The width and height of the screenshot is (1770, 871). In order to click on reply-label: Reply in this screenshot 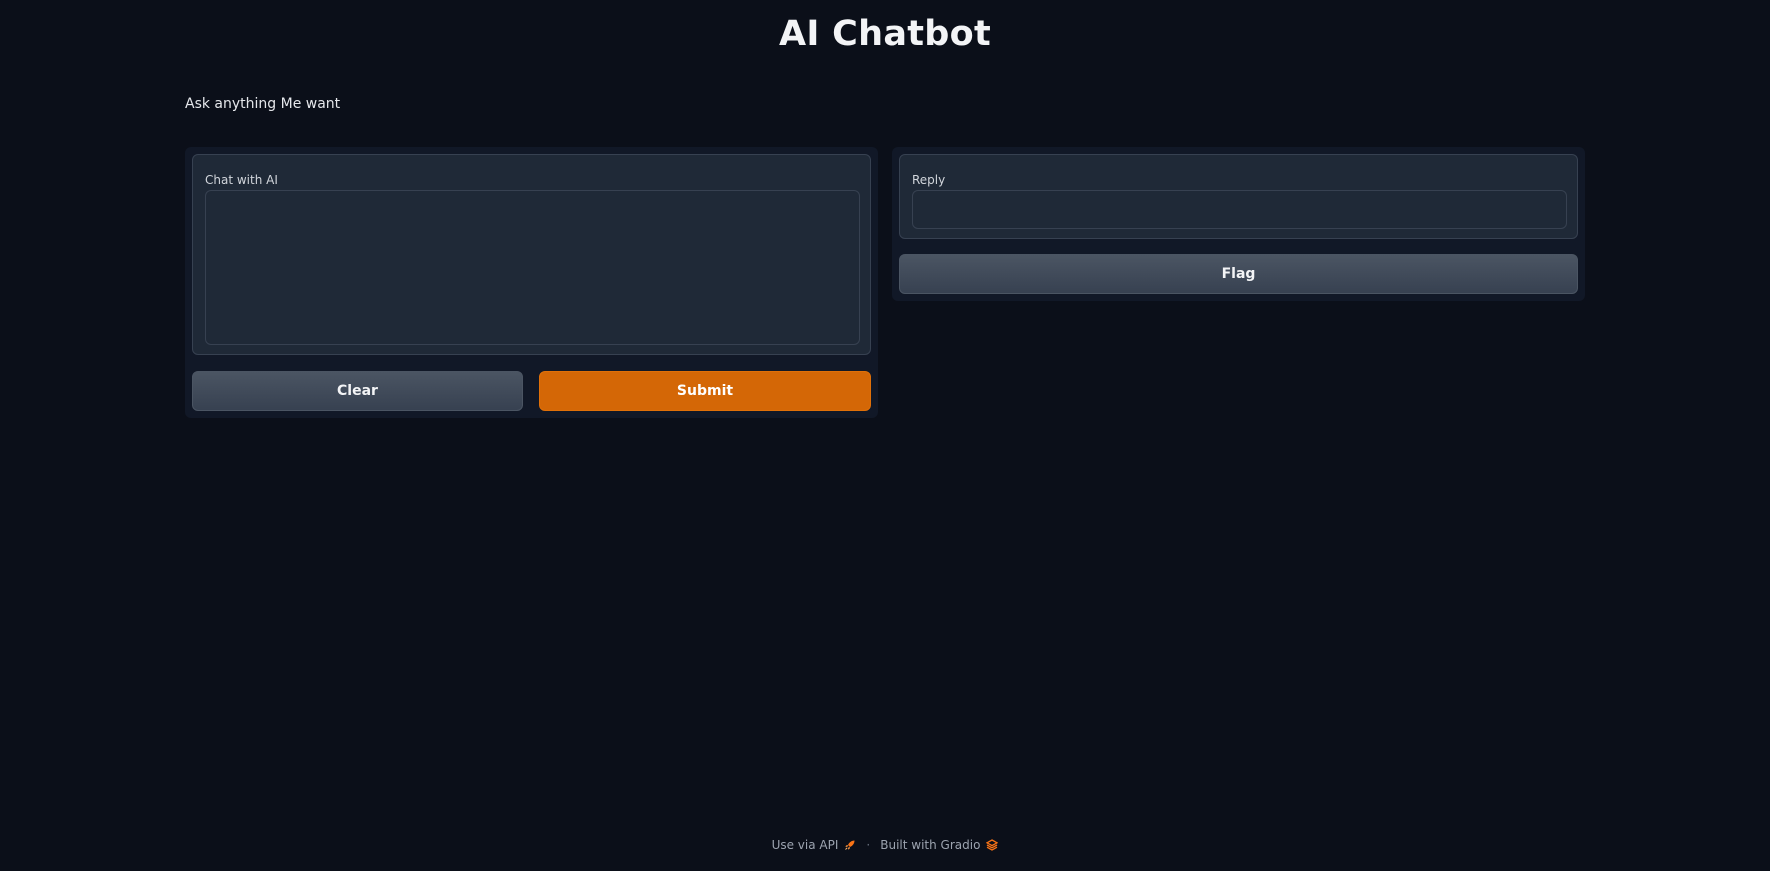, I will do `click(929, 180)`.